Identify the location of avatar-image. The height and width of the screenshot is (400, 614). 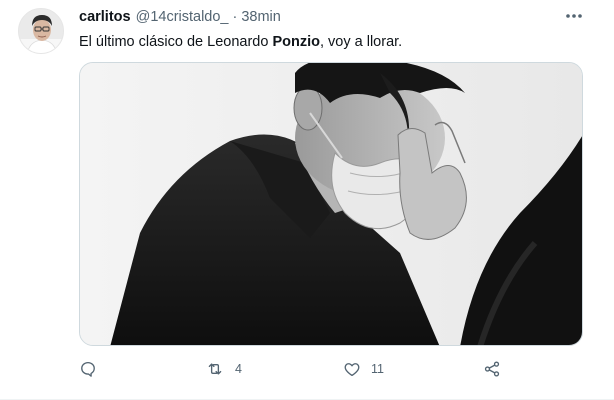
(41, 31).